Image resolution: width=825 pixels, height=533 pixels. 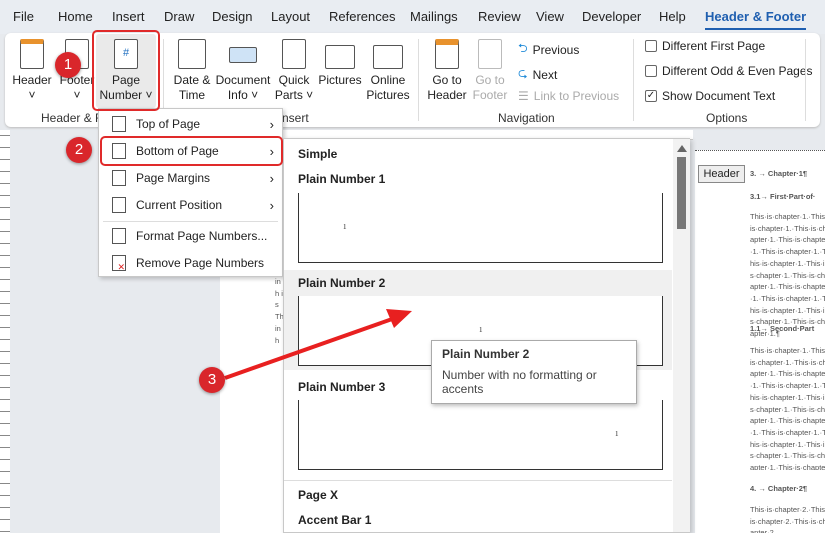 I want to click on annotation-step-1: 1, so click(x=68, y=65).